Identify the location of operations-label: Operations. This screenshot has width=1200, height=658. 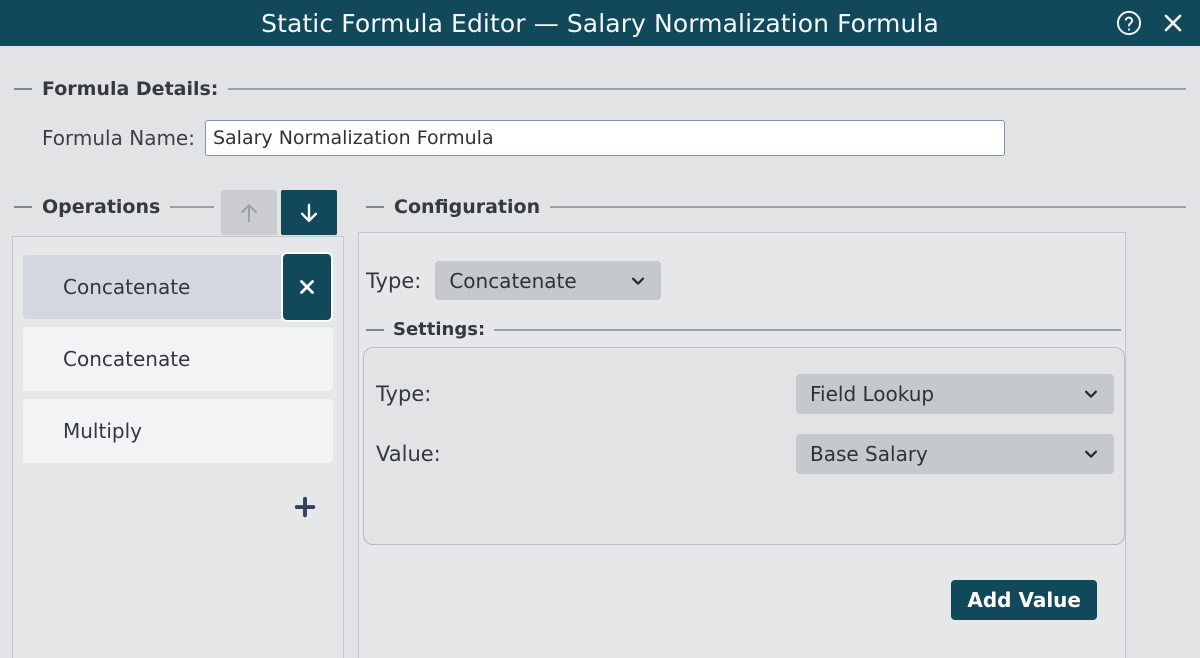
(101, 207).